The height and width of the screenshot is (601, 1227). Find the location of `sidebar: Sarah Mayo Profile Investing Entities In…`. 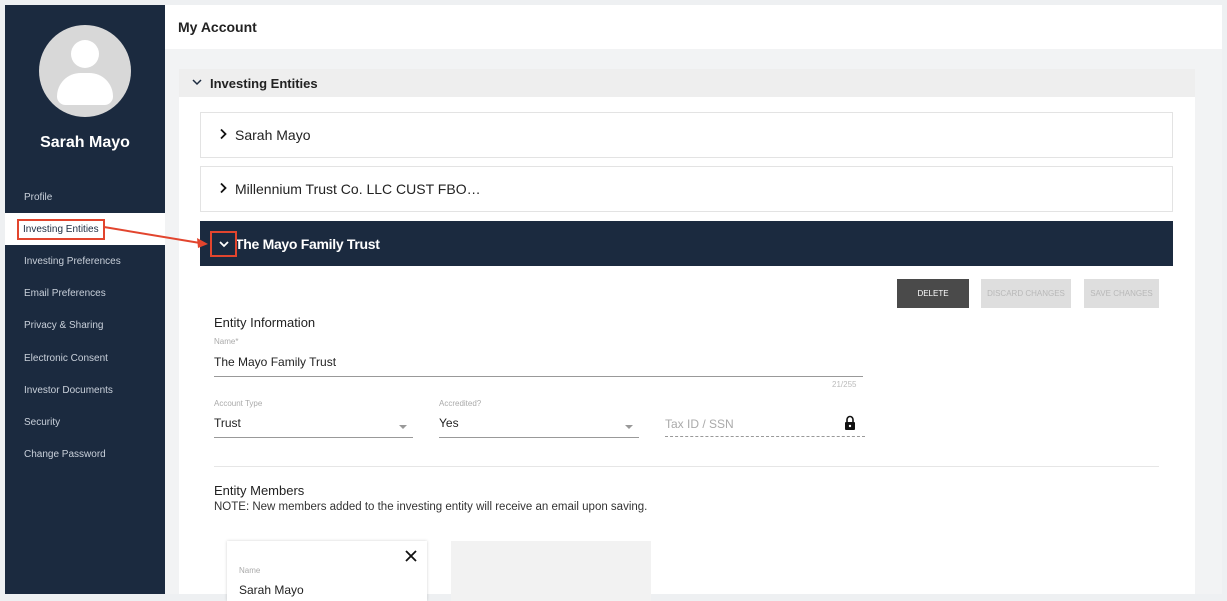

sidebar: Sarah Mayo Profile Investing Entities In… is located at coordinates (85, 299).